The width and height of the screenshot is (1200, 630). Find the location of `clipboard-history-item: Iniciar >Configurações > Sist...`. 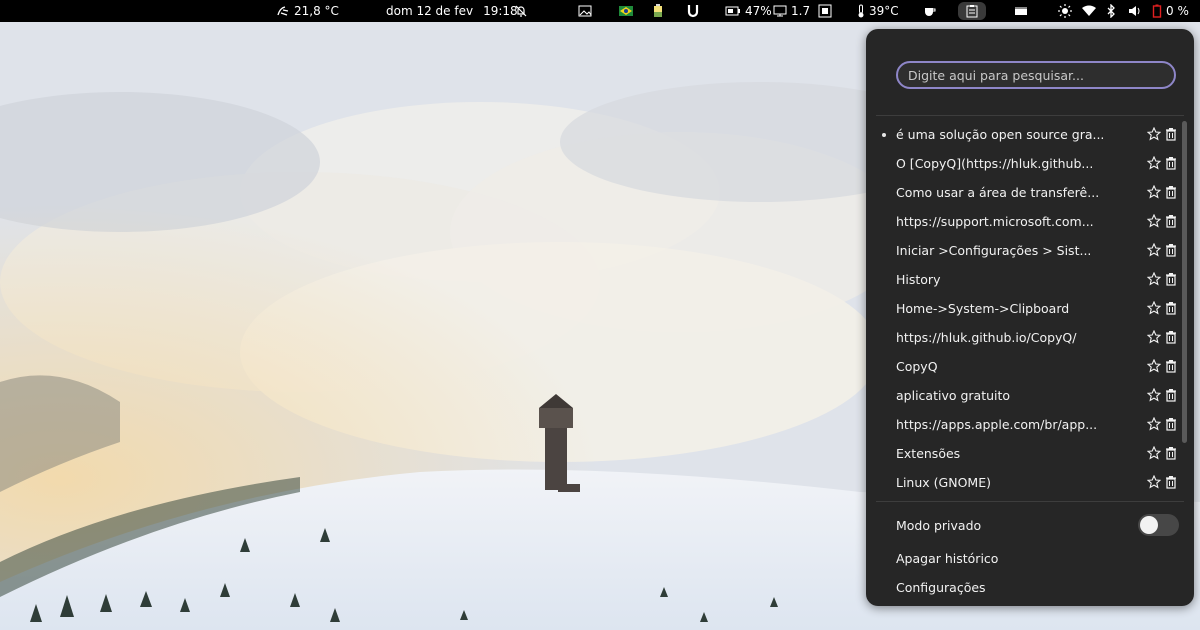

clipboard-history-item: Iniciar >Configurações > Sist... is located at coordinates (1021, 251).